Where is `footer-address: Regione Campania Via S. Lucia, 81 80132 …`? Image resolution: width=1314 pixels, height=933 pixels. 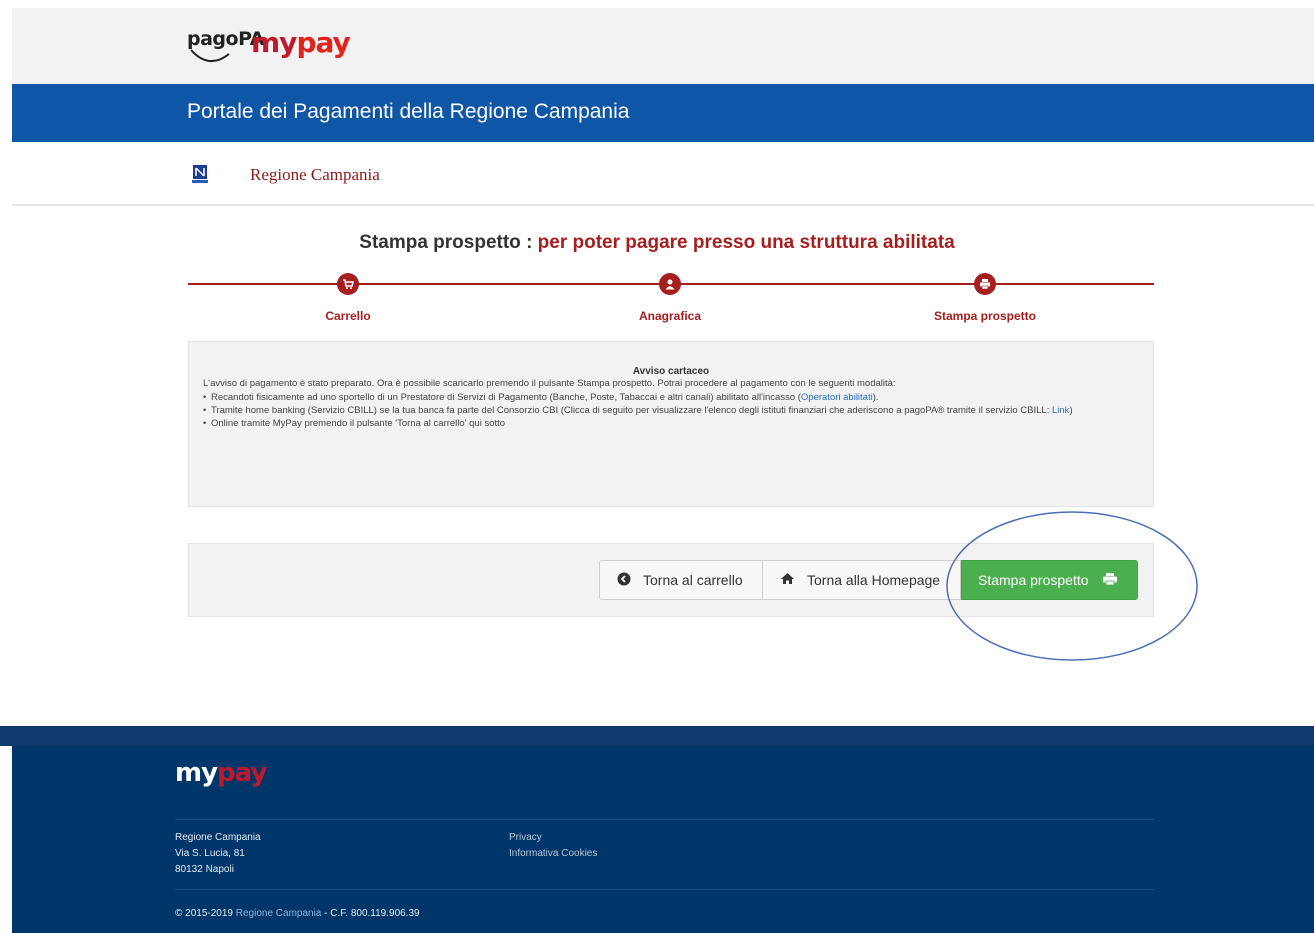 footer-address: Regione Campania Via S. Lucia, 81 80132 … is located at coordinates (218, 854).